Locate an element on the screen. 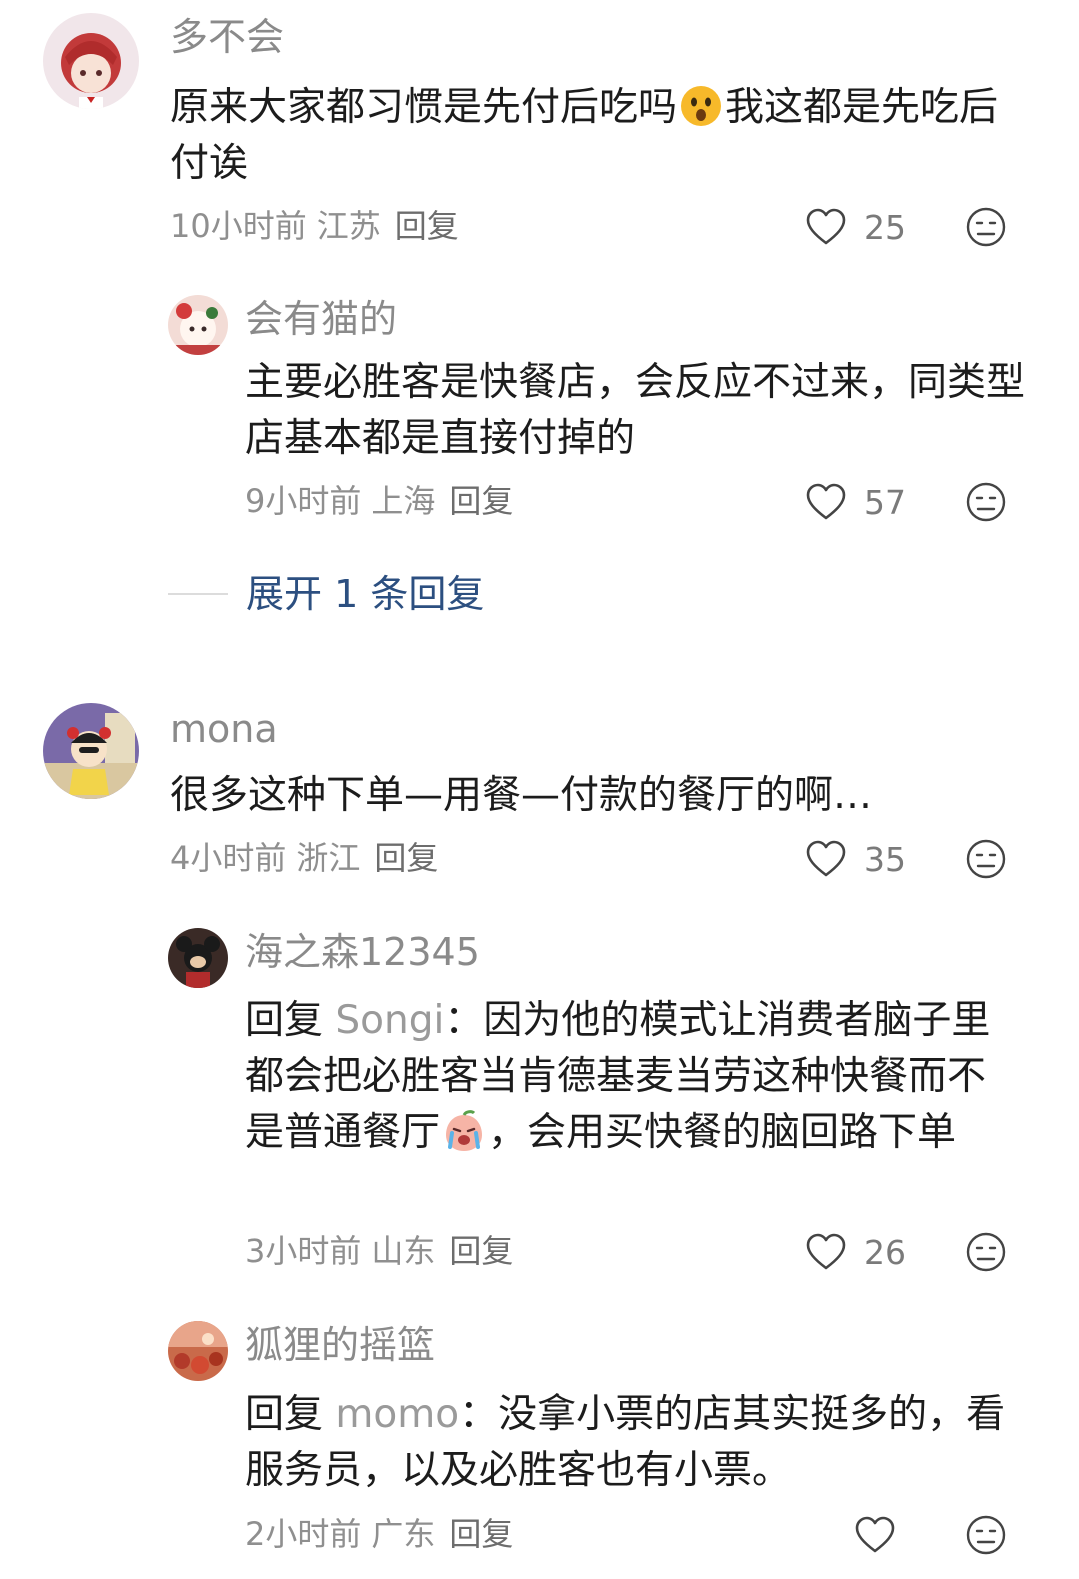 The height and width of the screenshot is (1579, 1079). username: 多不会 is located at coordinates (227, 37).